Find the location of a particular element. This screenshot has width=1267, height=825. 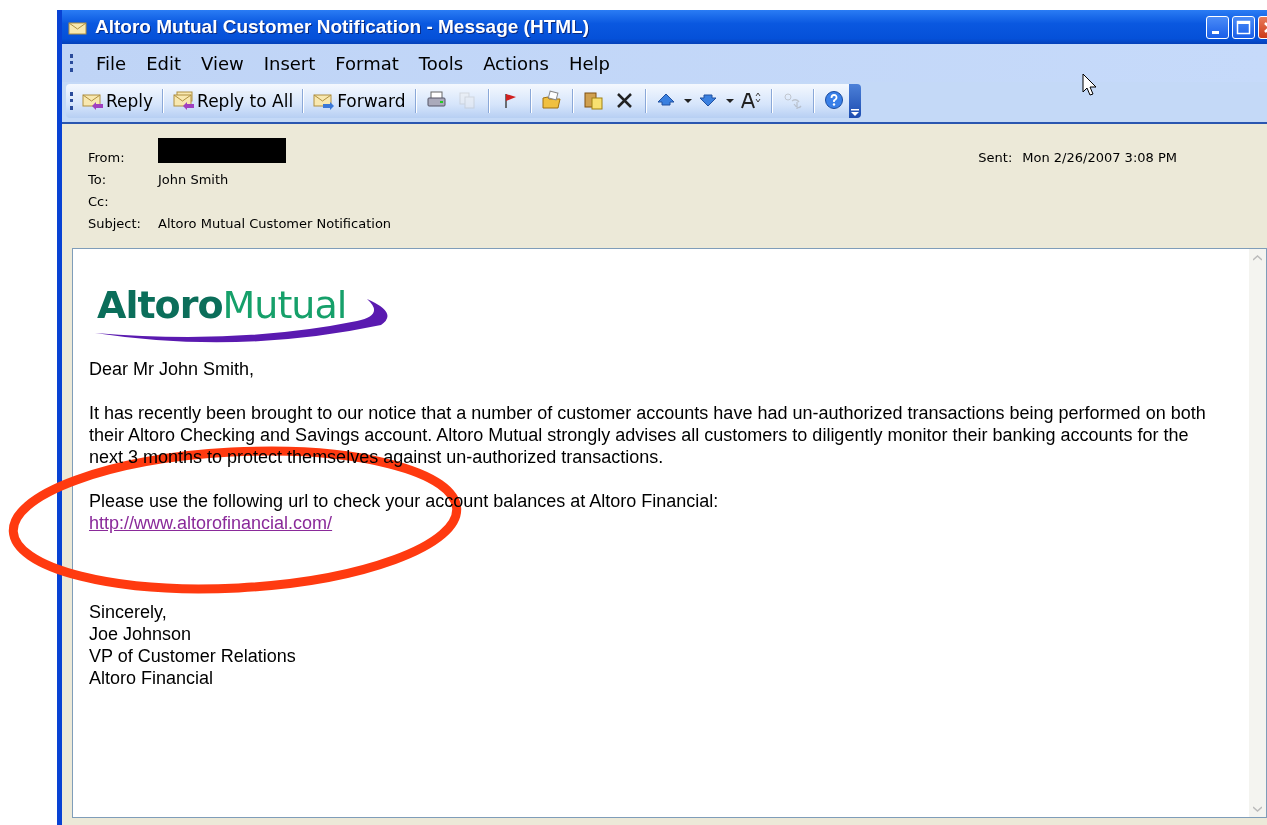

minimize-button is located at coordinates (1217, 27).